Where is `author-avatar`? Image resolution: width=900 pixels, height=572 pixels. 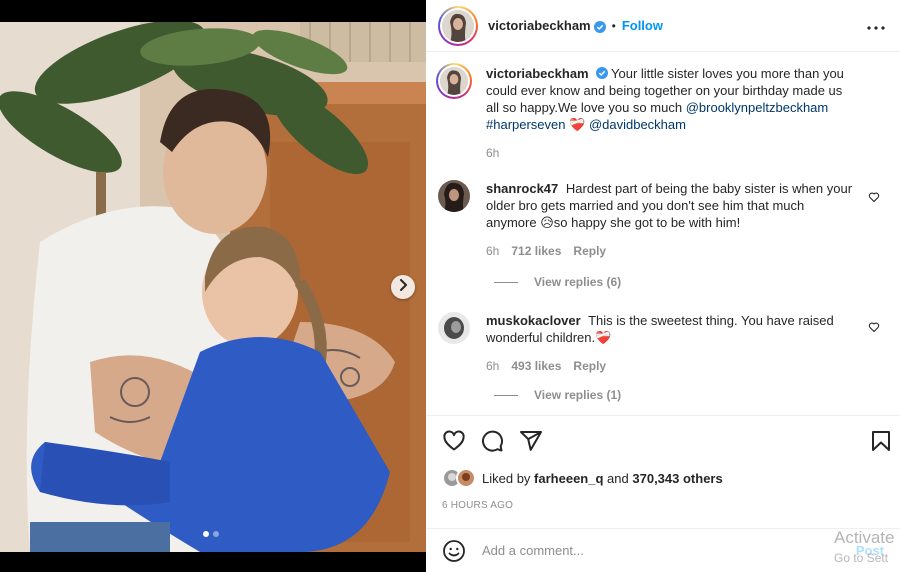 author-avatar is located at coordinates (458, 25).